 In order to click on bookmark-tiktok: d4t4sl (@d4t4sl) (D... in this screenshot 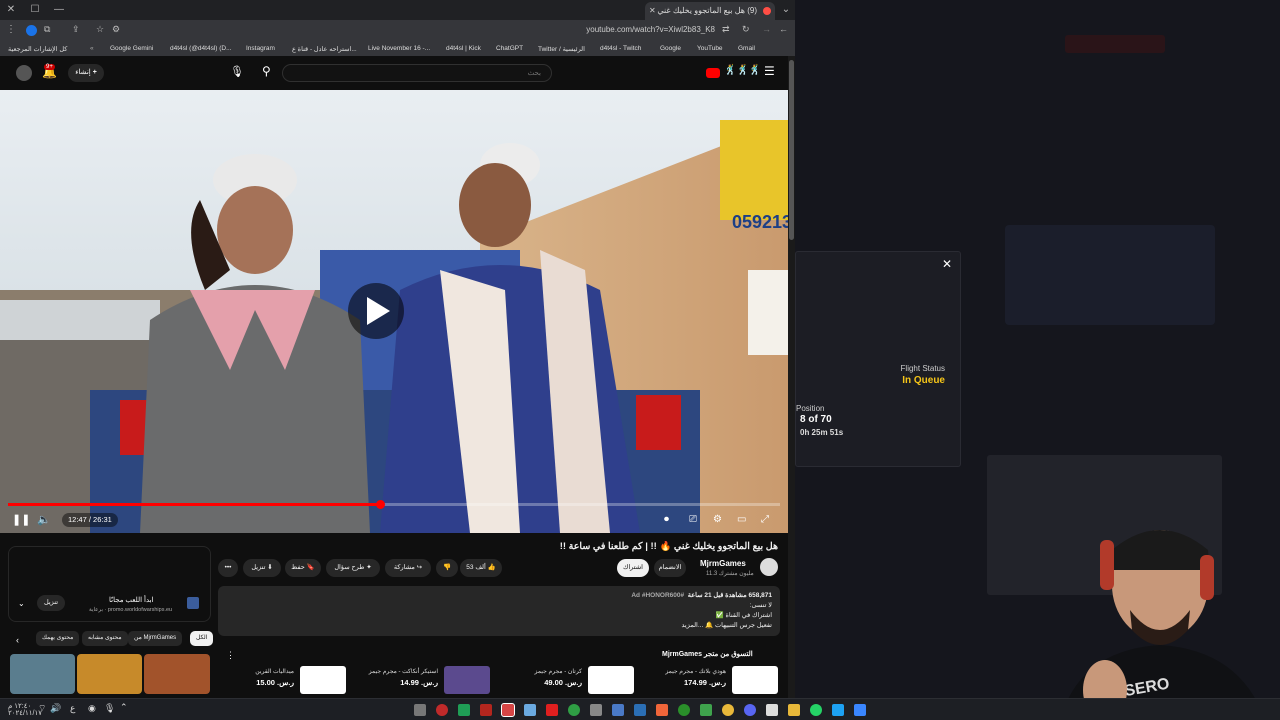, I will do `click(201, 48)`.